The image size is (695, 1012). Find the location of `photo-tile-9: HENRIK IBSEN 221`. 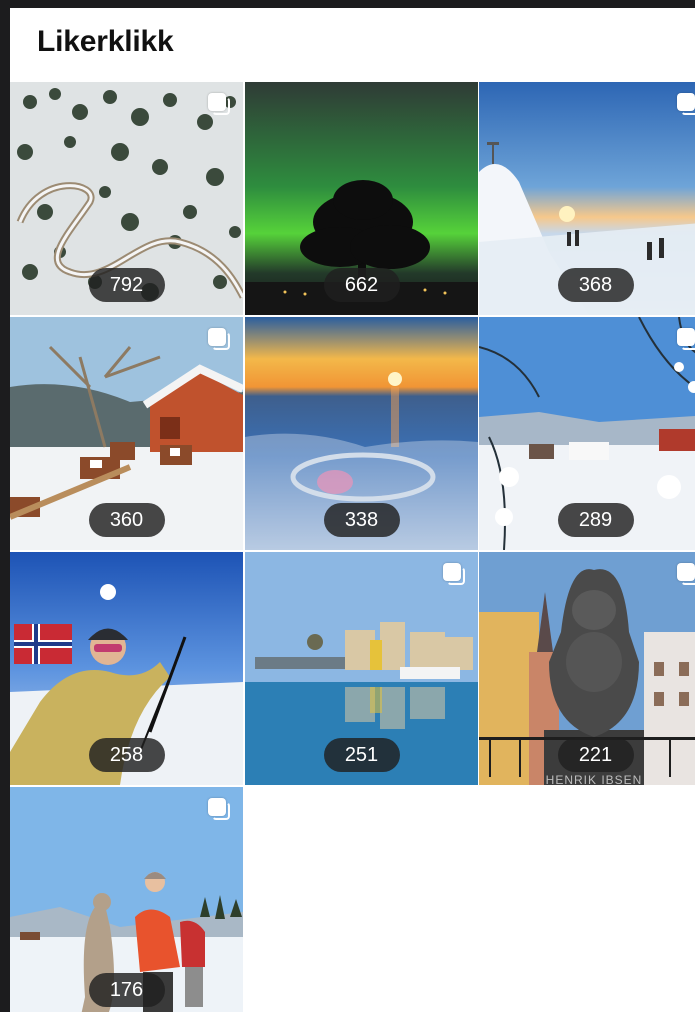

photo-tile-9: HENRIK IBSEN 221 is located at coordinates (587, 668).